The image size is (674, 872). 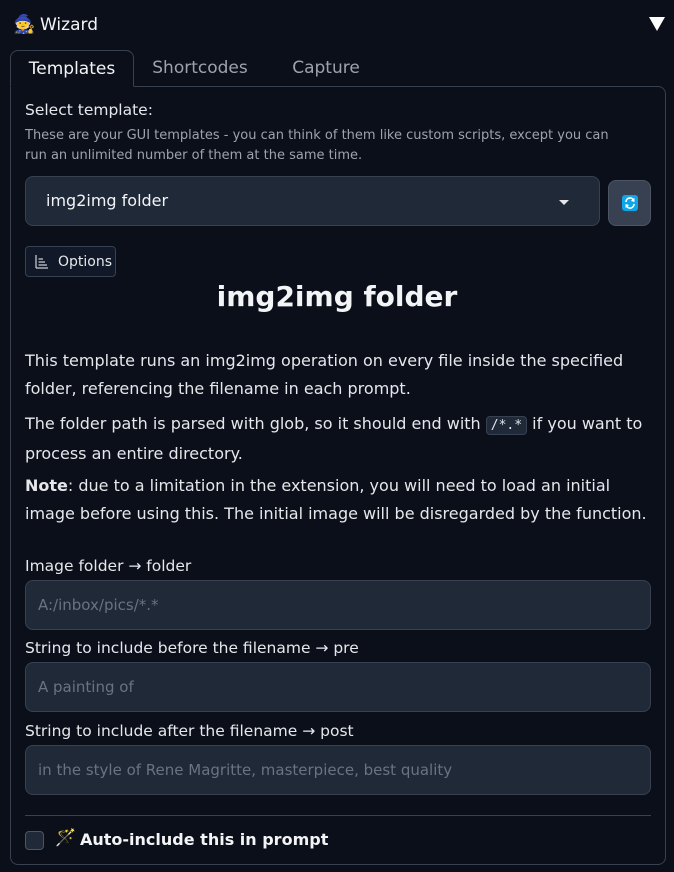 I want to click on pre-input, so click(x=338, y=687).